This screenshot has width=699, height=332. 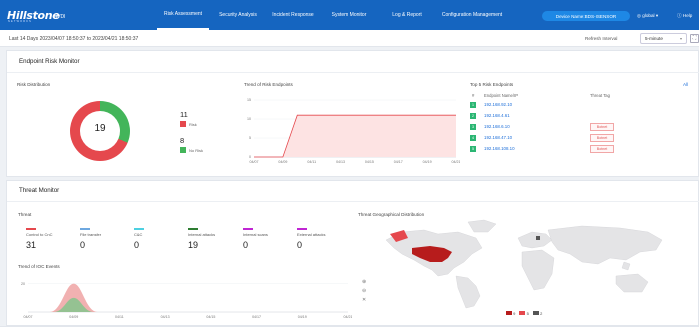 What do you see at coordinates (39, 190) in the screenshot?
I see `panel-title: Threat Monitor` at bounding box center [39, 190].